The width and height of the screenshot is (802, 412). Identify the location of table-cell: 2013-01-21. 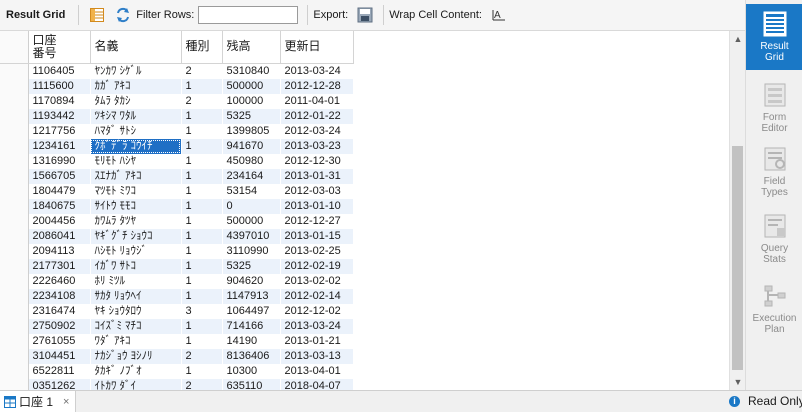
(316, 341).